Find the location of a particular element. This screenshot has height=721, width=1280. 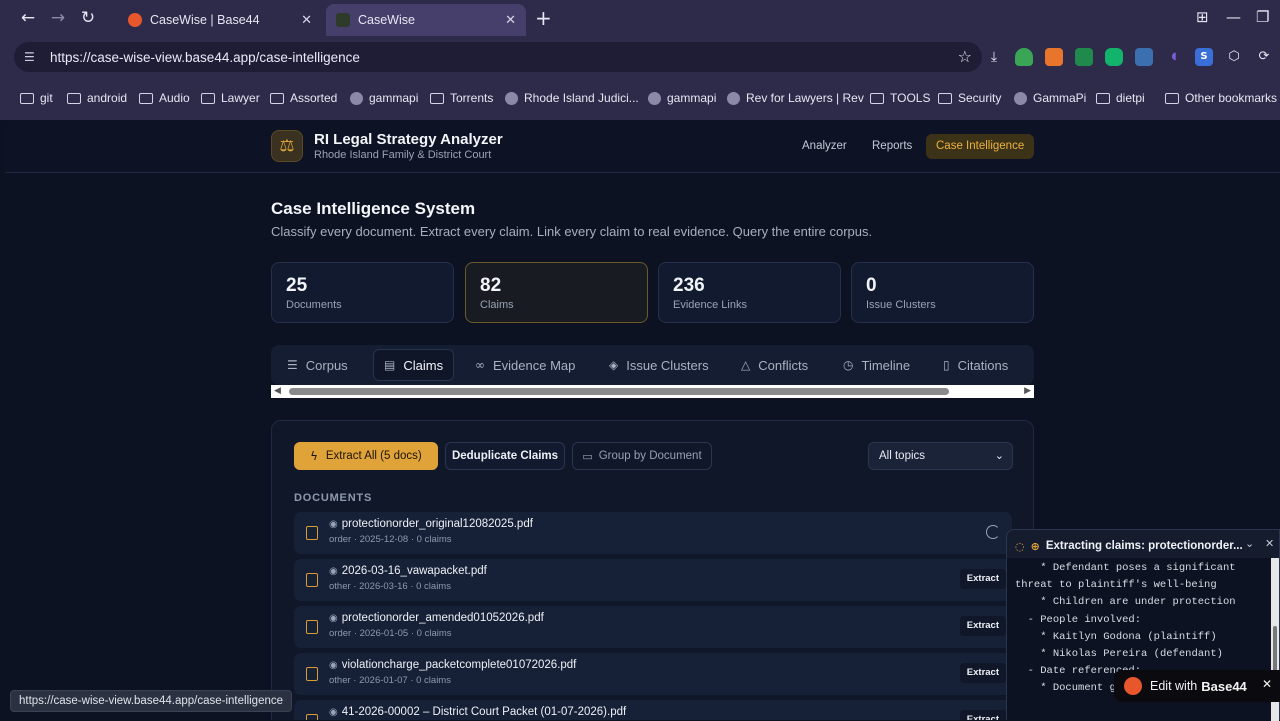

tab-search-icon: ⊞ is located at coordinates (1202, 17).